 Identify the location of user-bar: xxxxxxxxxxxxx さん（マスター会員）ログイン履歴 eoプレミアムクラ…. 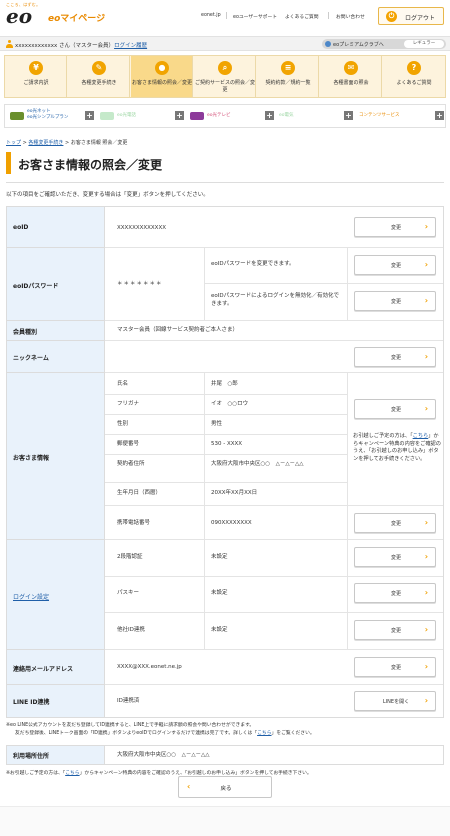
(225, 43).